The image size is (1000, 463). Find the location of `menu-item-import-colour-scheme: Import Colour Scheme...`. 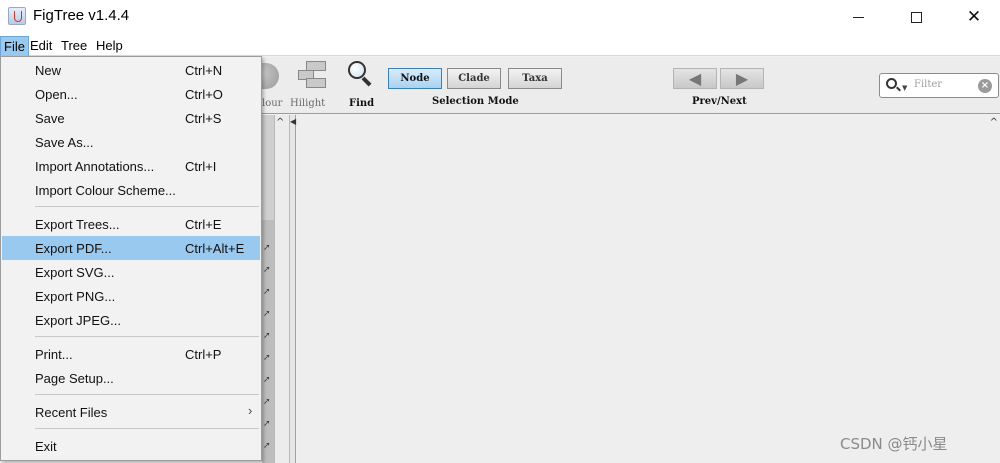

menu-item-import-colour-scheme: Import Colour Scheme... is located at coordinates (131, 190).